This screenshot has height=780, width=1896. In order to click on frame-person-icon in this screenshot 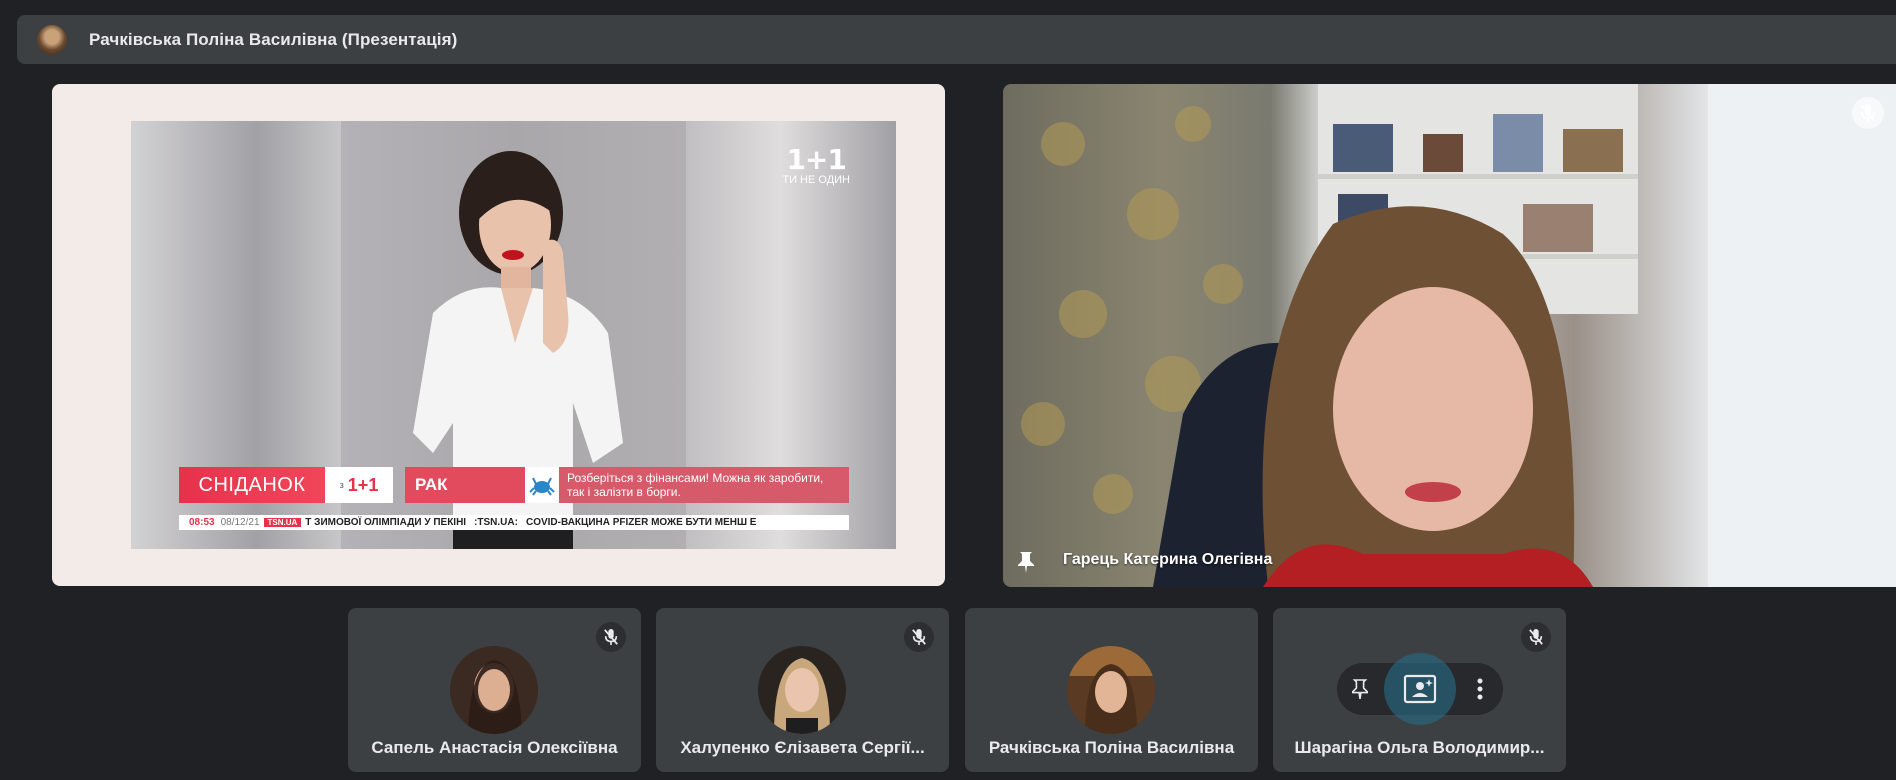, I will do `click(1420, 689)`.